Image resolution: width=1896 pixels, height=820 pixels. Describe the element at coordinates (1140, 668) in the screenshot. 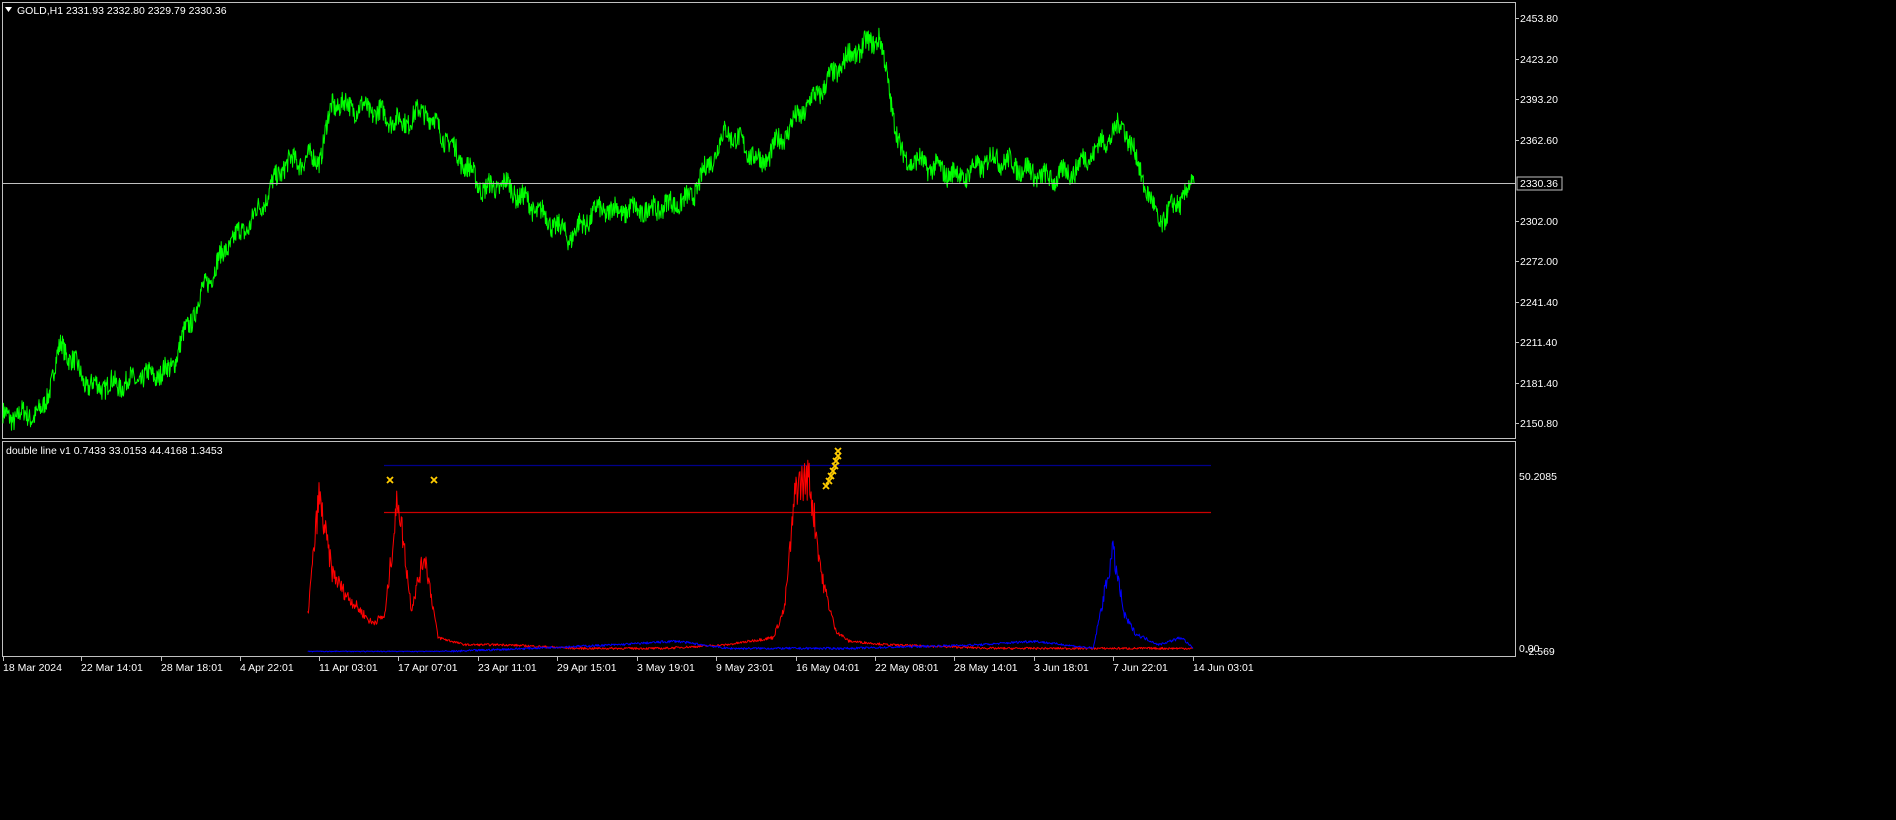

I see `time-tick-label: 7 Jun 22:01` at that location.